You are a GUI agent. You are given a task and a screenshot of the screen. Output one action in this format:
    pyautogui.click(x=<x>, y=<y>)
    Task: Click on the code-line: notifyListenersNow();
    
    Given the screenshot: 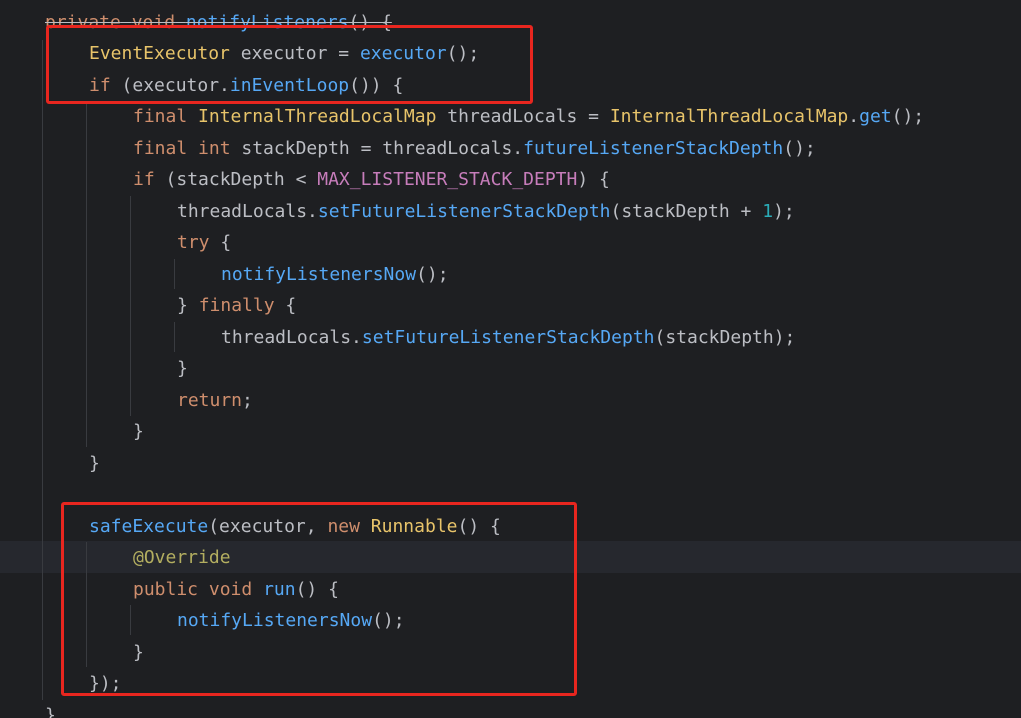 What is the action you would take?
    pyautogui.click(x=335, y=275)
    